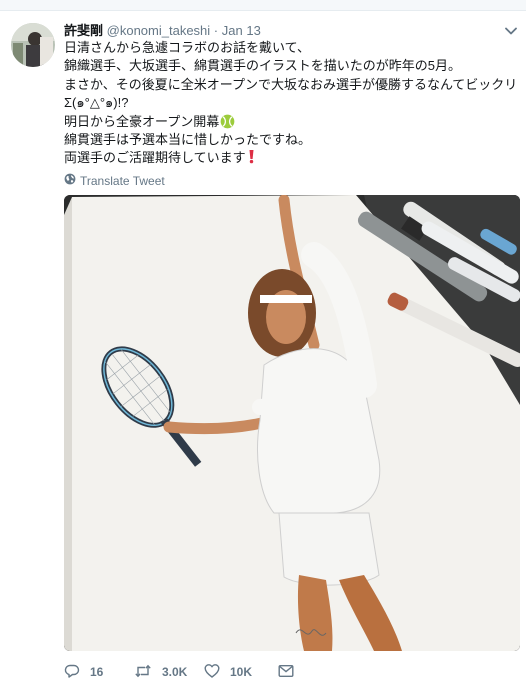 This screenshot has height=691, width=526. Describe the element at coordinates (286, 672) in the screenshot. I see `envelope-icon` at that location.